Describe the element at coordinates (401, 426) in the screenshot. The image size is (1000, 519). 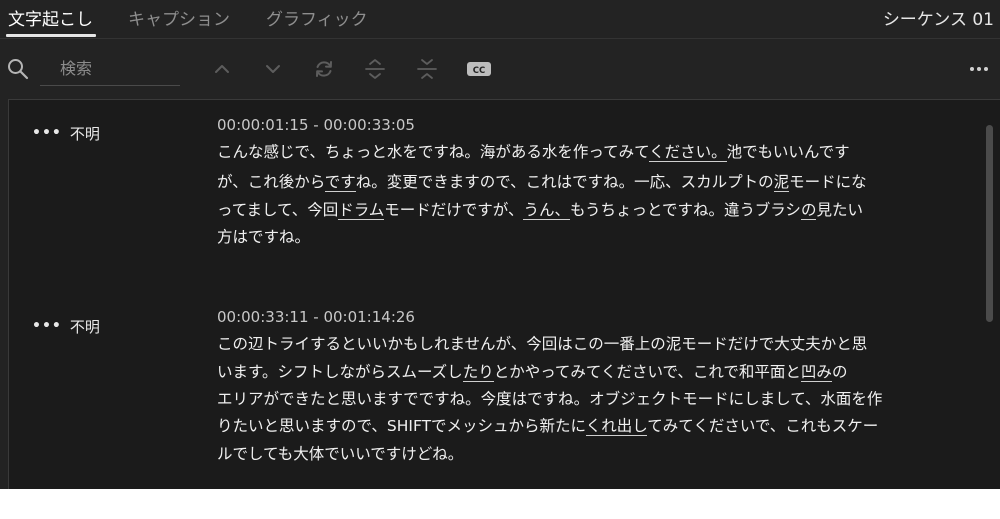
I see `transcript-text: りたいと思いますので、SHIFTでメッシュから新たに` at that location.